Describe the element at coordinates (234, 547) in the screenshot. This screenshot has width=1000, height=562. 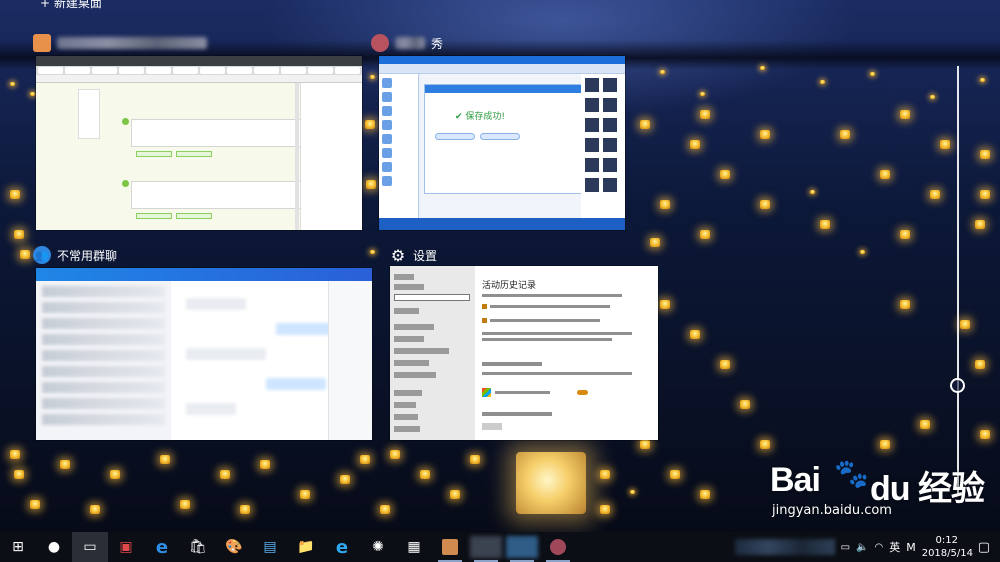
I see `taskbar-app-paint: 🎨` at that location.